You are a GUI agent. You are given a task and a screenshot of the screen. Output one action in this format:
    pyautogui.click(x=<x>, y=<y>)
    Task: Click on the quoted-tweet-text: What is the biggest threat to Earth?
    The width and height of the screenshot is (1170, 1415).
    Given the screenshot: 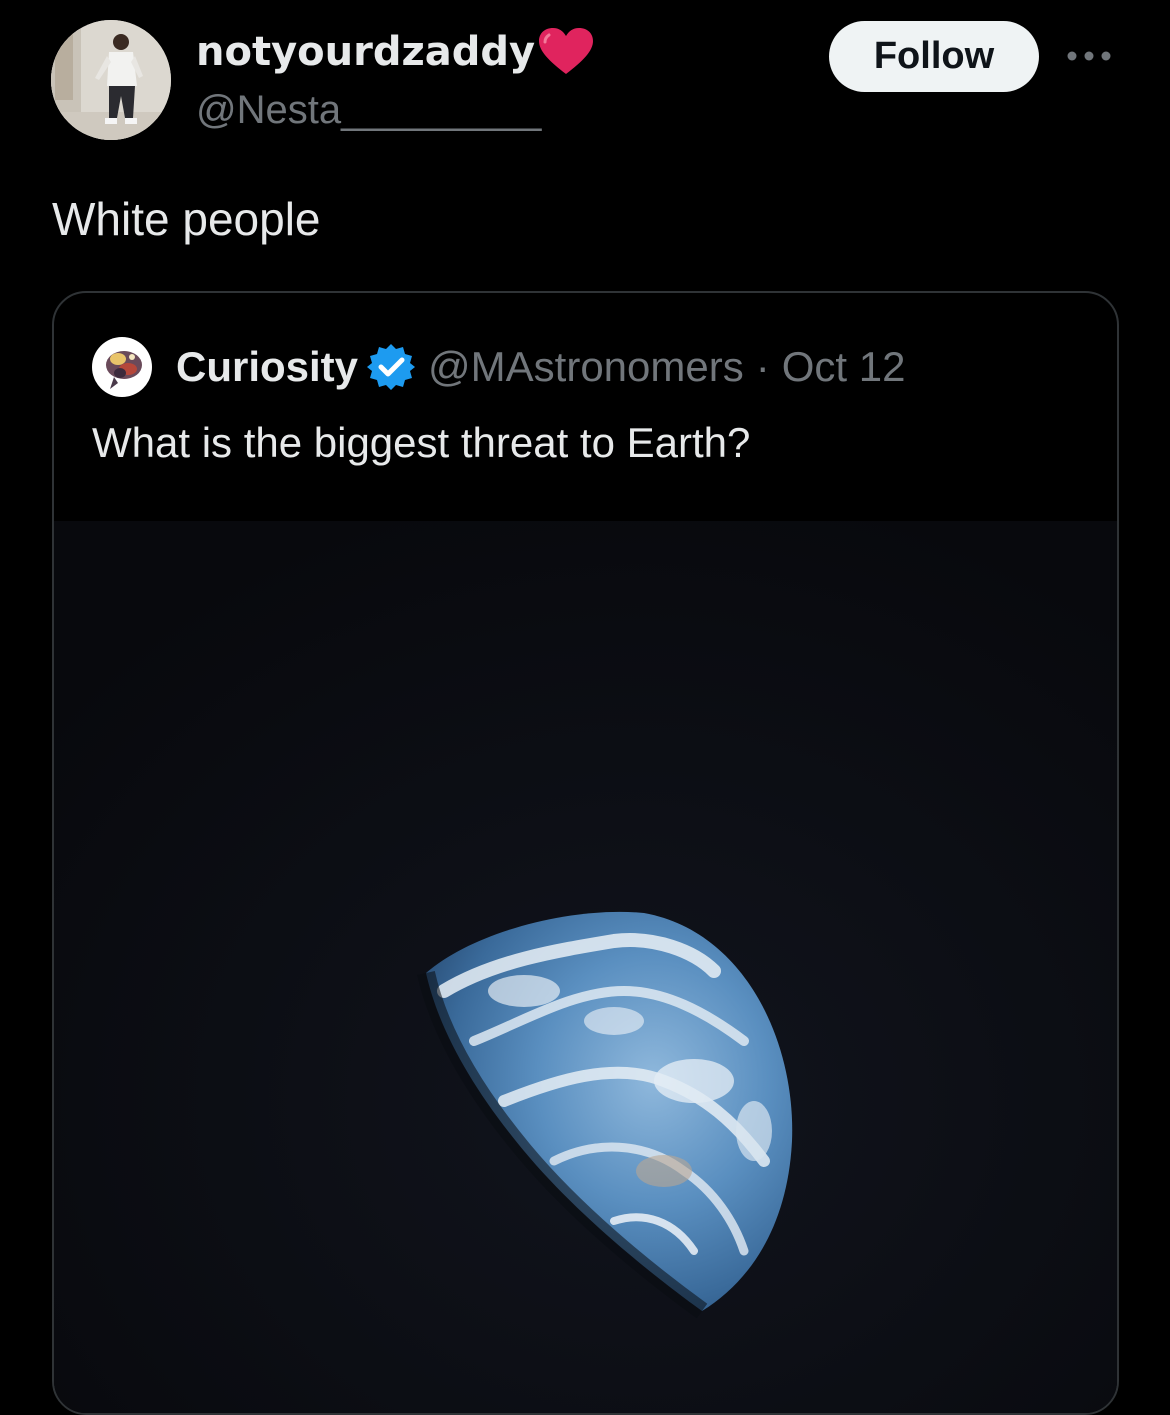 What is the action you would take?
    pyautogui.click(x=421, y=442)
    